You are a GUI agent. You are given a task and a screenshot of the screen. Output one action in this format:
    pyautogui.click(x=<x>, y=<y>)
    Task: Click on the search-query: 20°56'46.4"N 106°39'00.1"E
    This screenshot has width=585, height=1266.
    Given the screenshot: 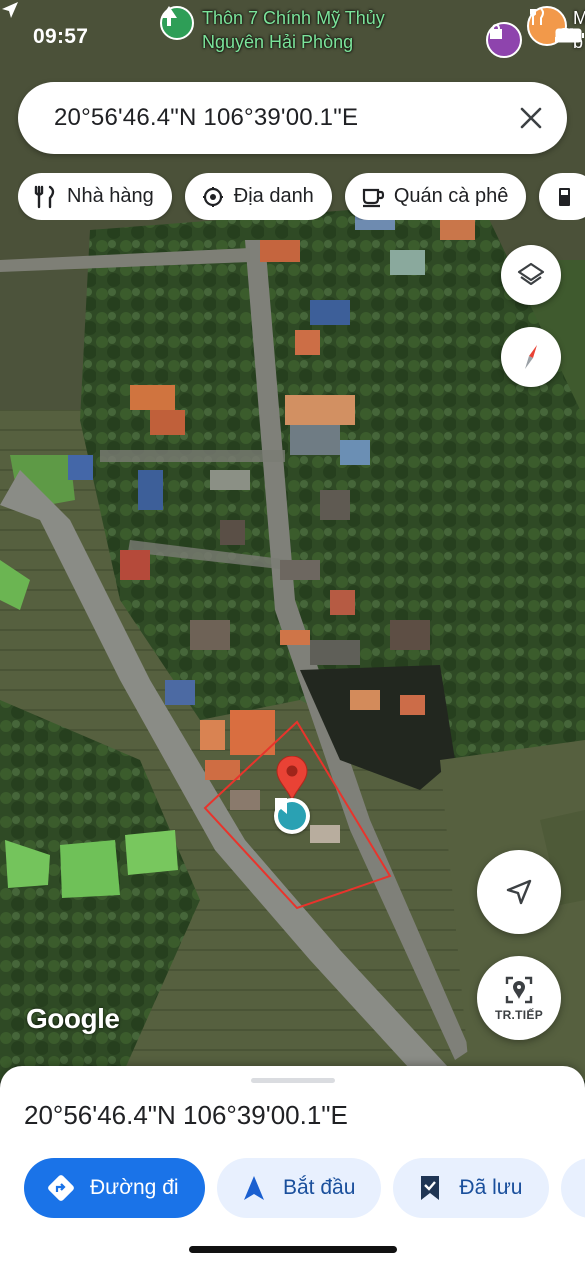 What is the action you would take?
    pyautogui.click(x=206, y=118)
    